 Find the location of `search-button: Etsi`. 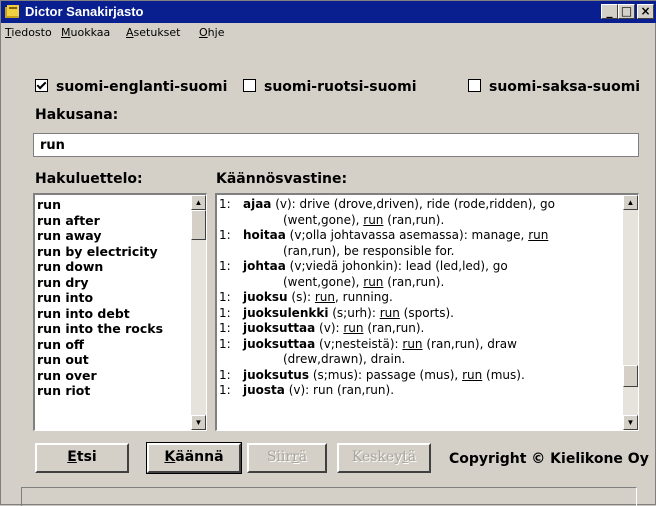

search-button: Etsi is located at coordinates (82, 458).